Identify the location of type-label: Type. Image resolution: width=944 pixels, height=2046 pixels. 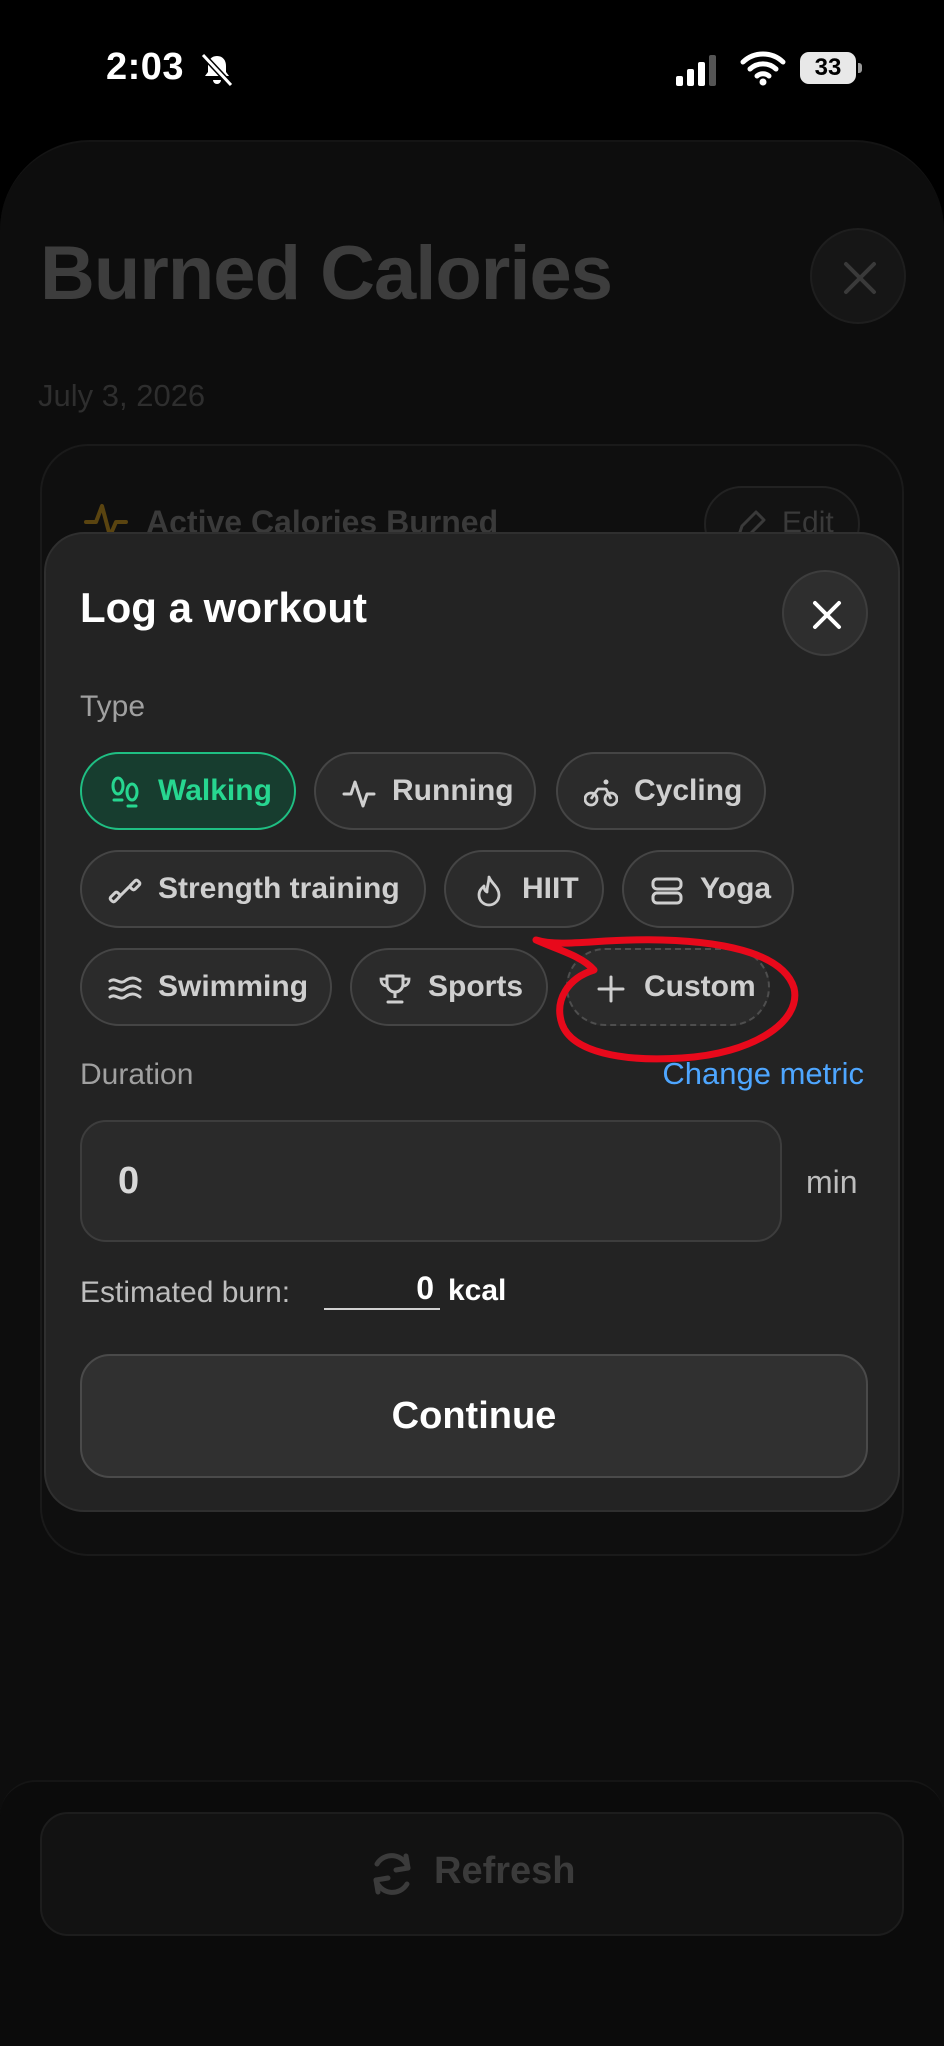
(113, 706).